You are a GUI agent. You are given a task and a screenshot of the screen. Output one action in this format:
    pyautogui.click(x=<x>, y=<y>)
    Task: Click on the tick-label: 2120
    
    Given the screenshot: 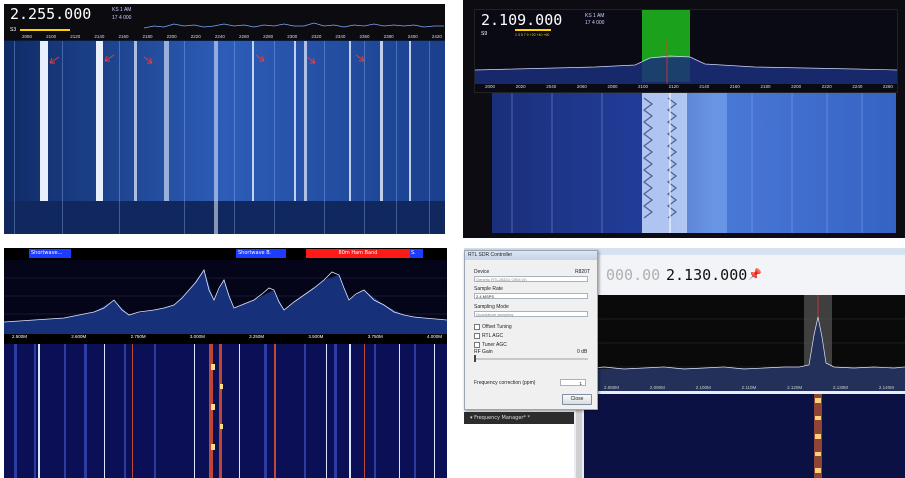 What is the action you would take?
    pyautogui.click(x=75, y=36)
    